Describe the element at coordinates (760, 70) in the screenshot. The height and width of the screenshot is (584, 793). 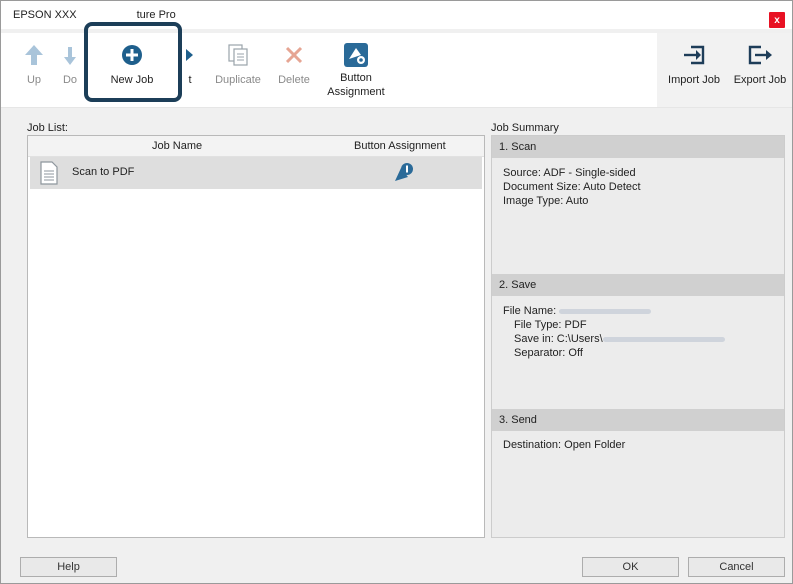
I see `export-job-button: Export Job` at that location.